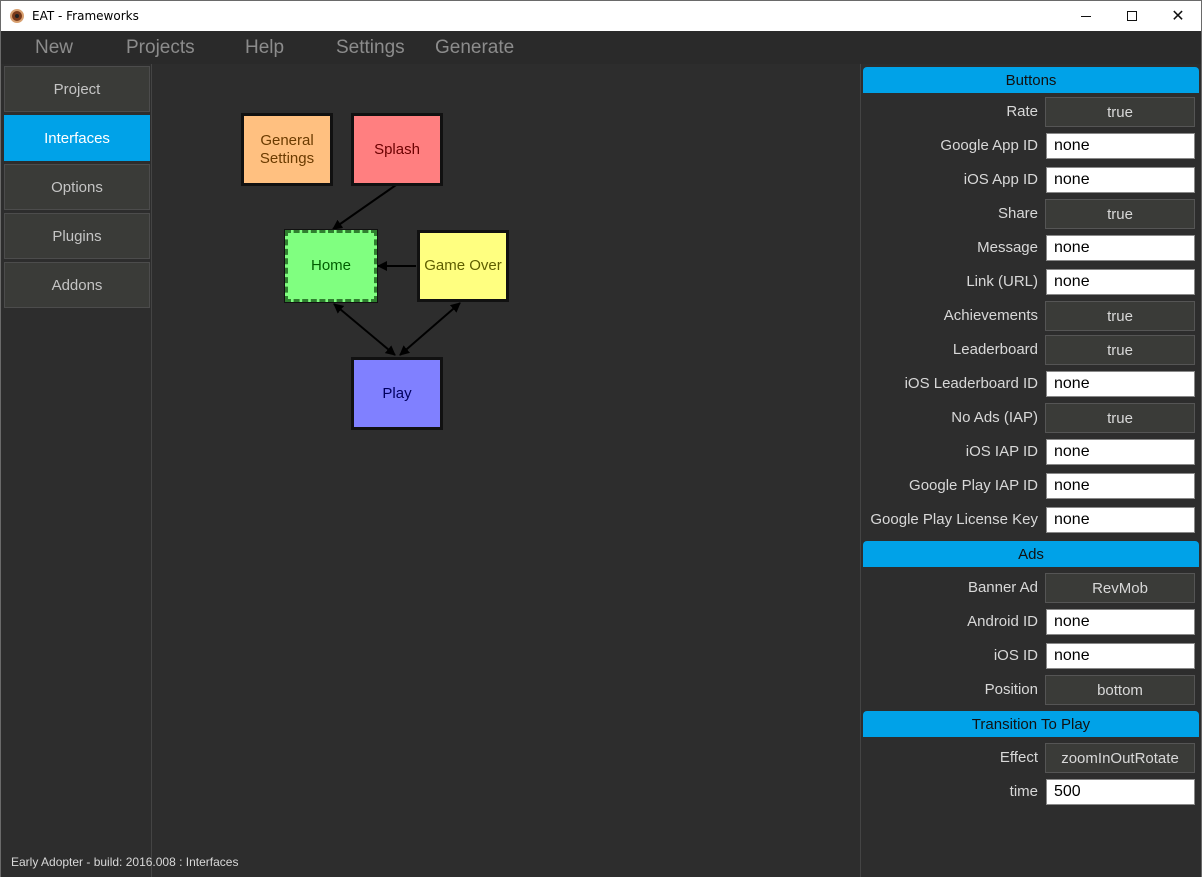 This screenshot has width=1202, height=877. Describe the element at coordinates (54, 48) in the screenshot. I see `menu-new: New` at that location.